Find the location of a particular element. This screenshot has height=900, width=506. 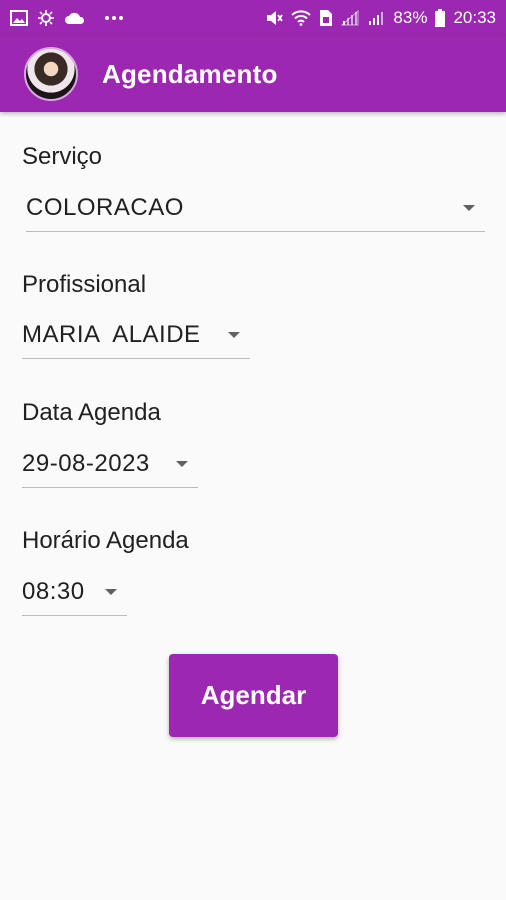

status-bar-right: 83% 20:33 is located at coordinates (380, 18).